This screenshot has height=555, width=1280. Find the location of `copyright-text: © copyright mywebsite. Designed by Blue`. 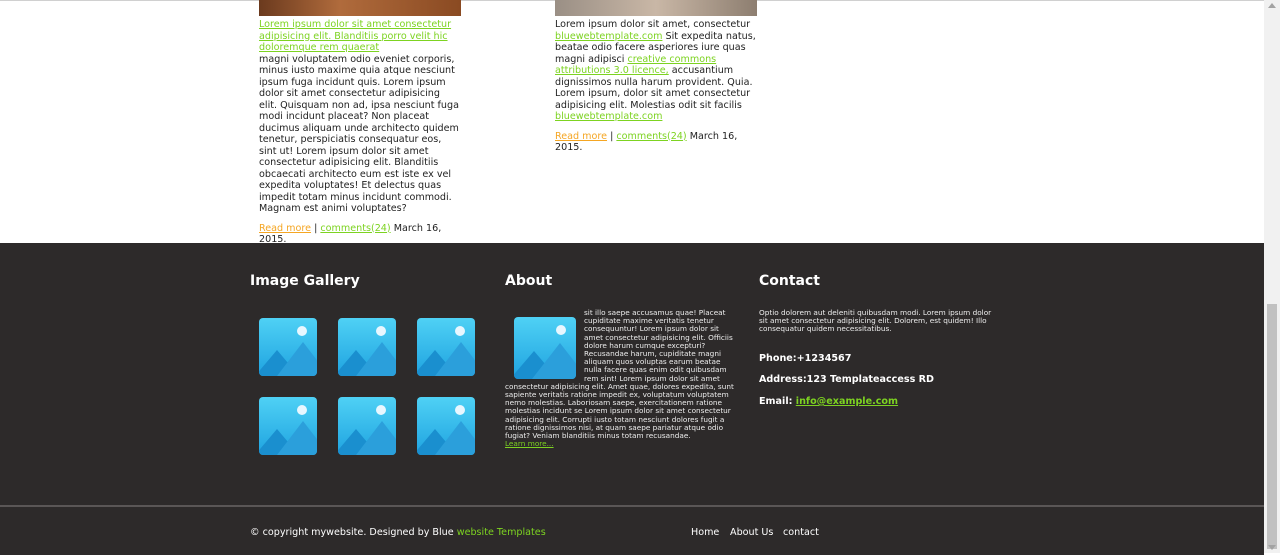

copyright-text: © copyright mywebsite. Designed by Blue is located at coordinates (352, 532).